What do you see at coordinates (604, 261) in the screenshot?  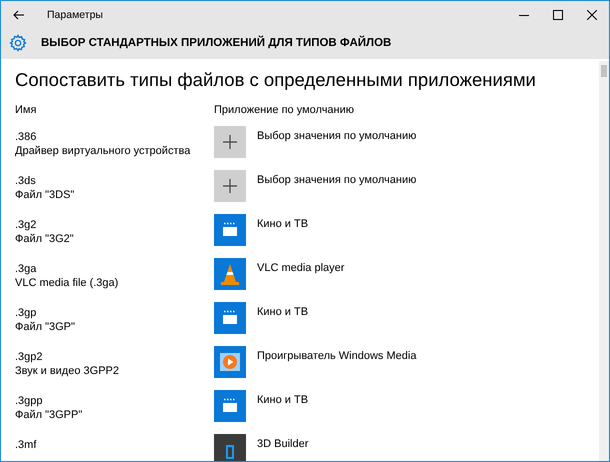 I see `scrollbar` at bounding box center [604, 261].